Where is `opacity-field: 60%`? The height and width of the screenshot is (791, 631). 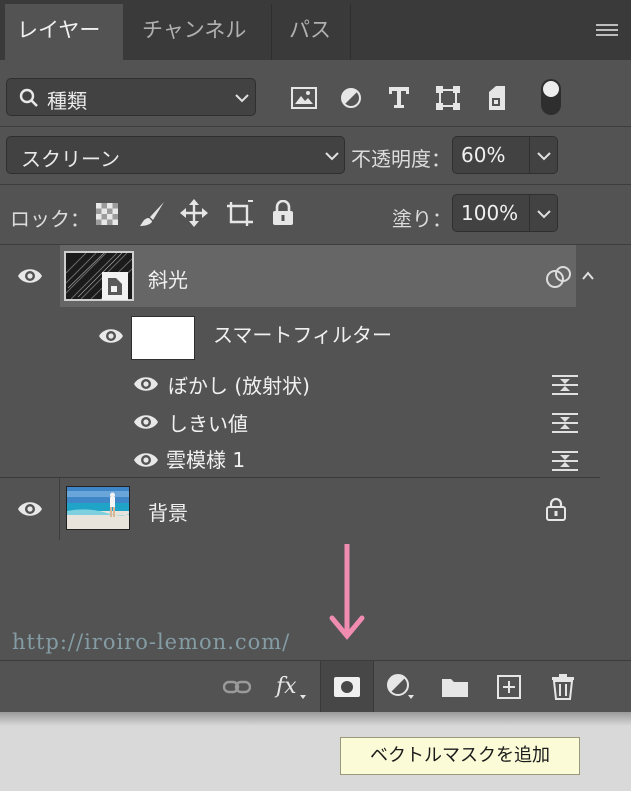 opacity-field: 60% is located at coordinates (505, 155).